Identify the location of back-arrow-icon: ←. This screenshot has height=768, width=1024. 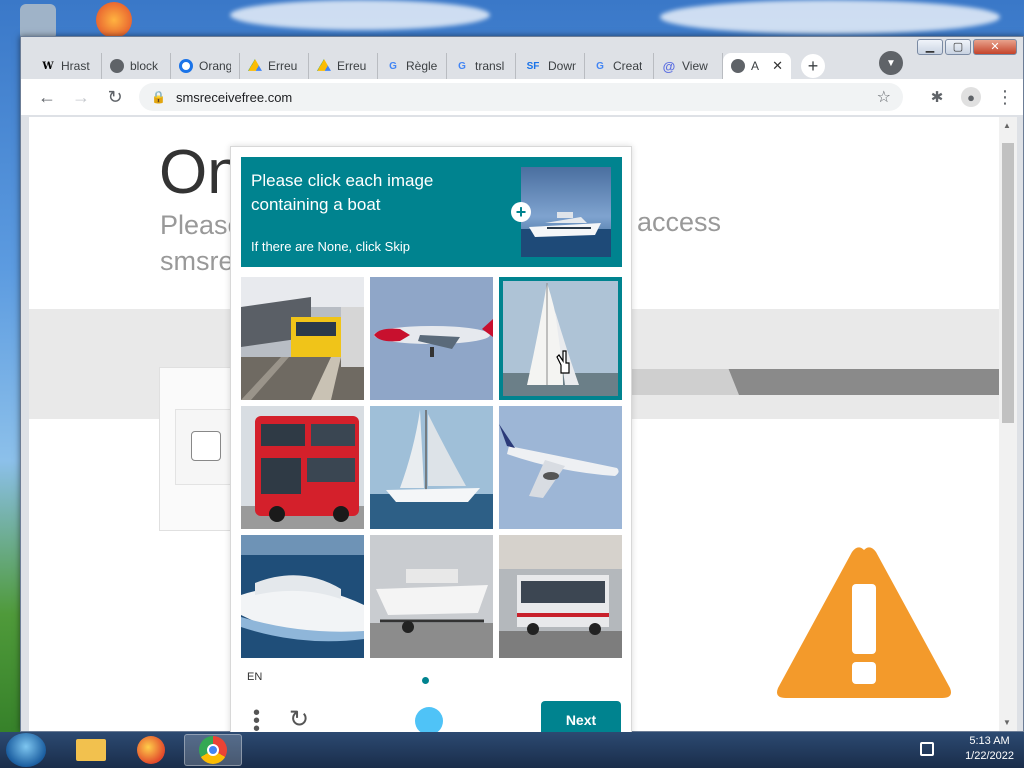
(47, 97).